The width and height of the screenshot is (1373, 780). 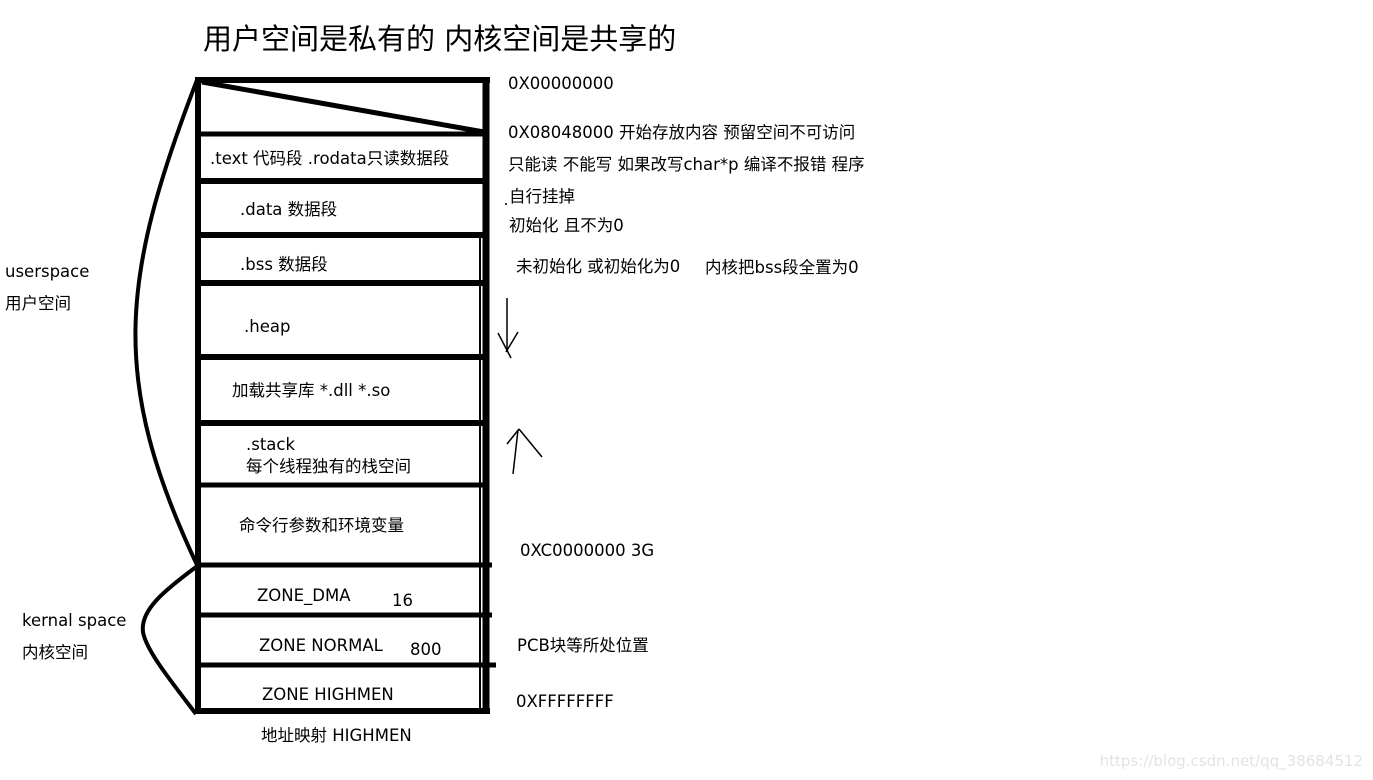 I want to click on pcb-location-note: PCB块等所处位置, so click(x=583, y=645).